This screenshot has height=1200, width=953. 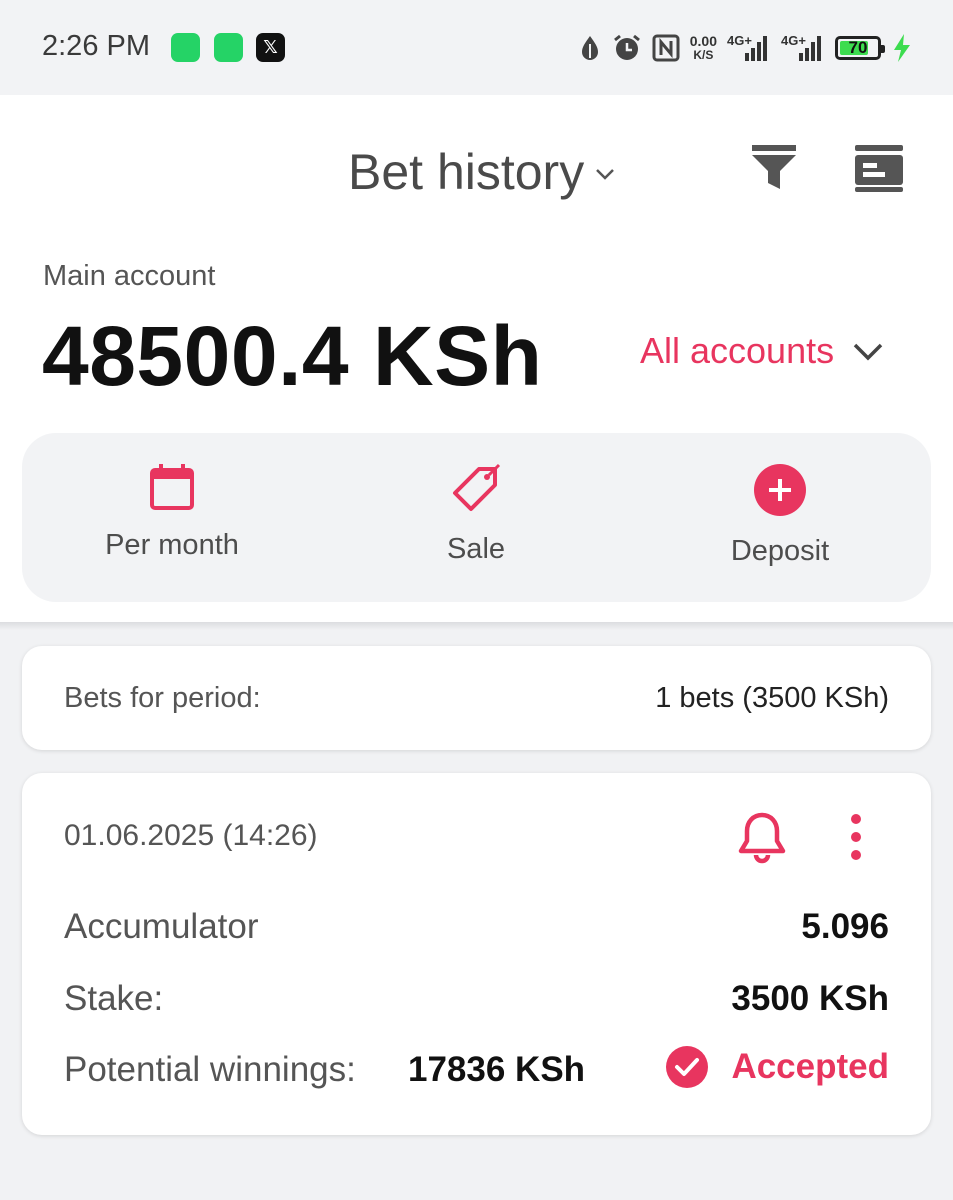 I want to click on status-indicators: 0.00 K/S 4G+ 4G+ 70, so click(x=745, y=48).